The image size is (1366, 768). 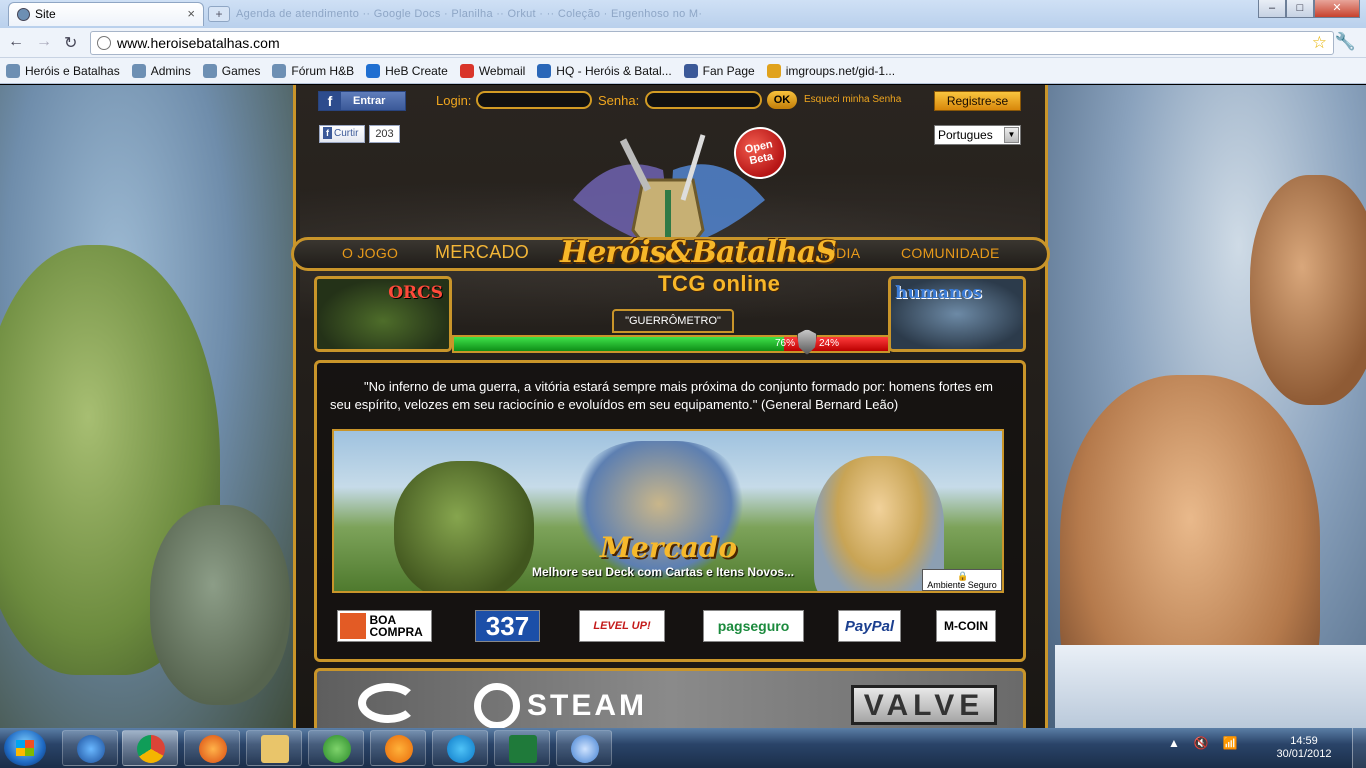 What do you see at coordinates (274, 748) in the screenshot?
I see `taskbar-explorer` at bounding box center [274, 748].